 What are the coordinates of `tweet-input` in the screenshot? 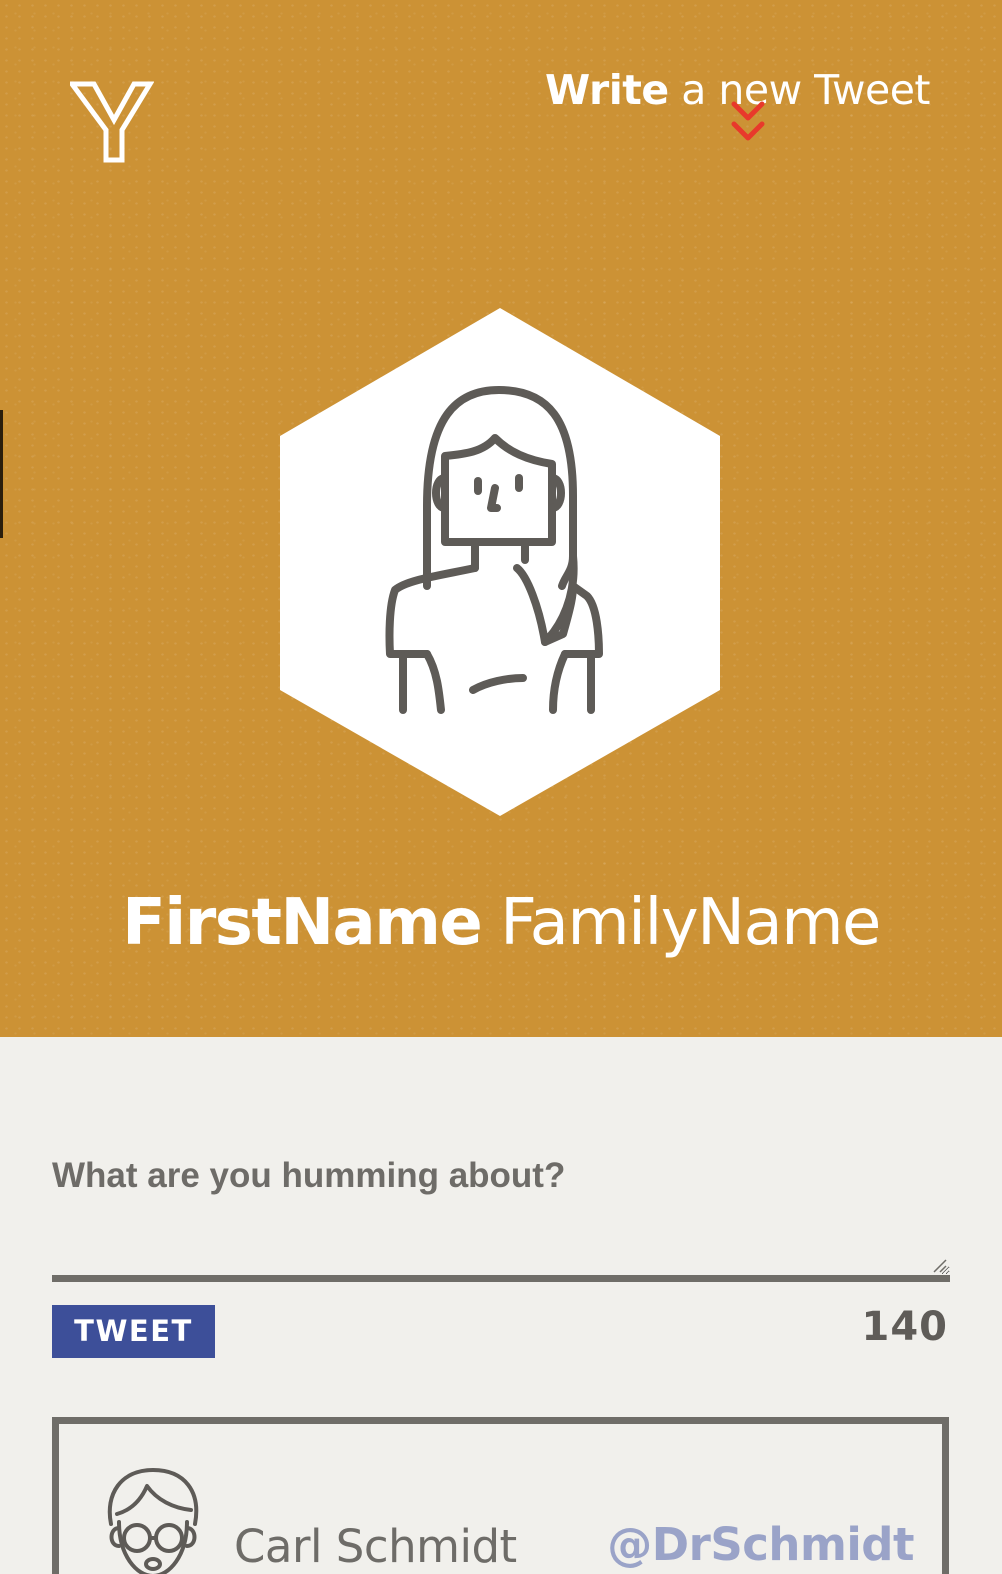 It's located at (501, 1201).